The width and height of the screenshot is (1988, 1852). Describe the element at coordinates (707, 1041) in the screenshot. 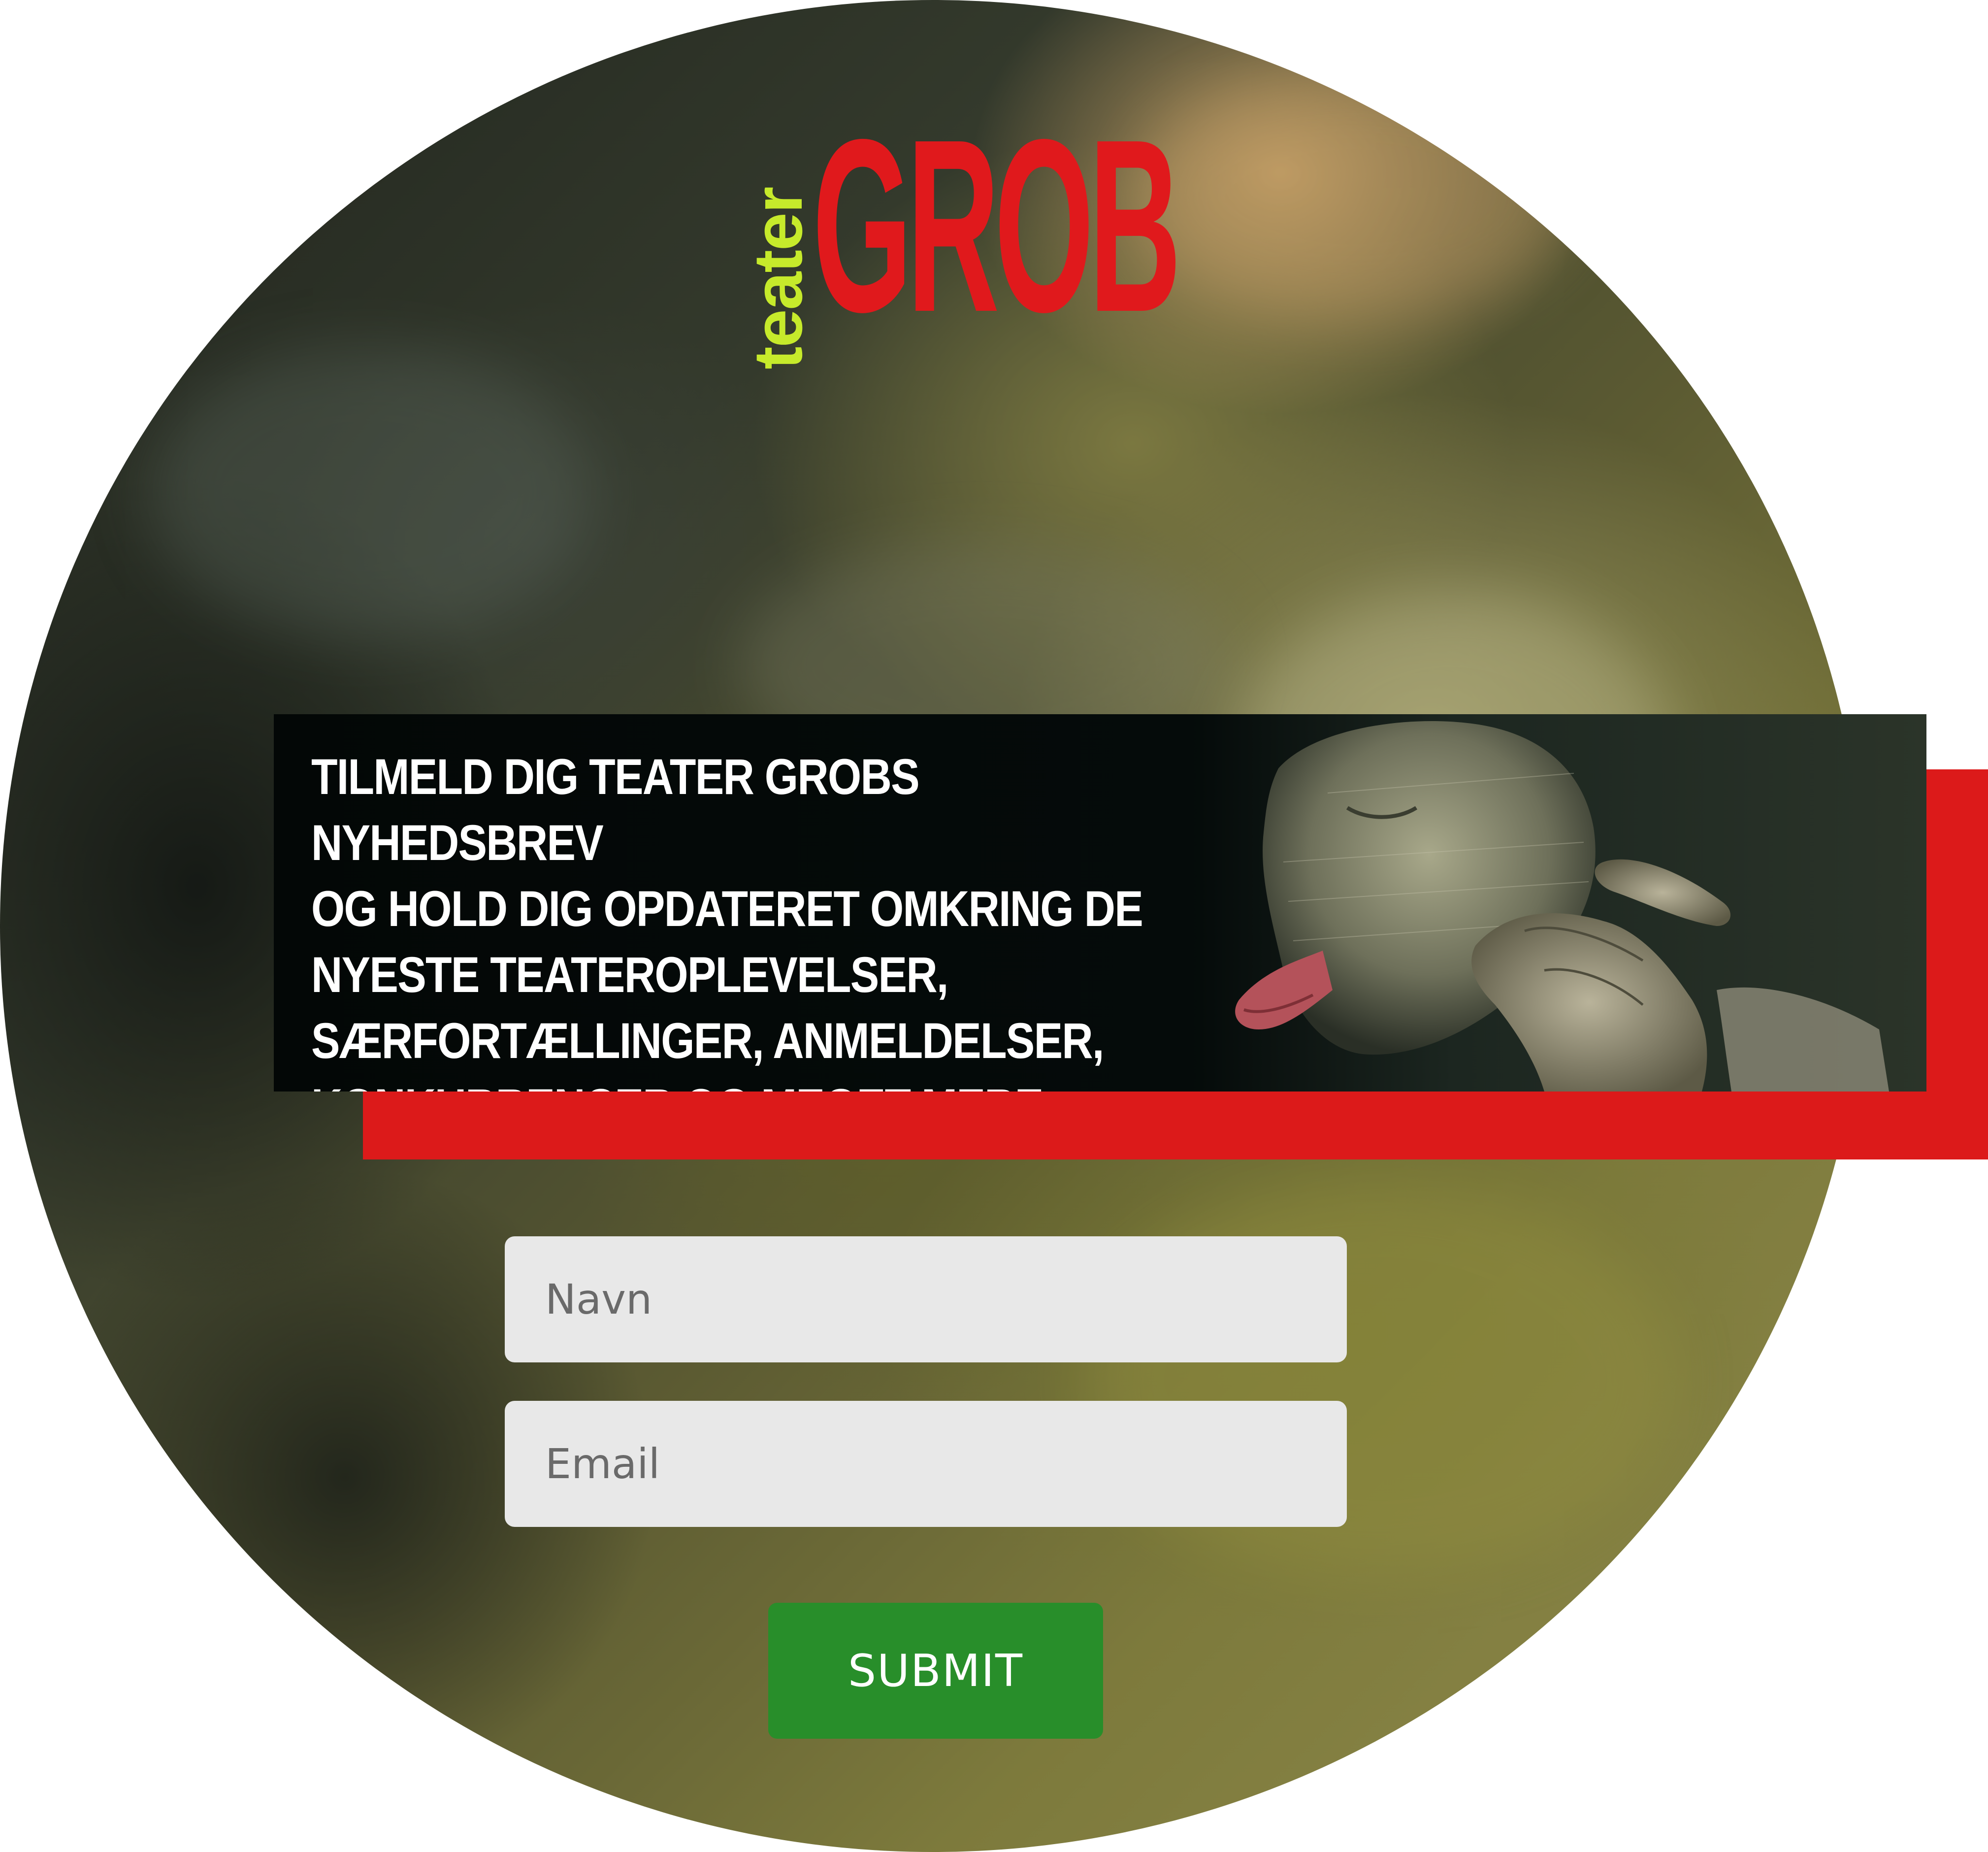

I see `banner-headline-line: SÆRFORTÆLLINGER, ANMELDELSER,` at that location.